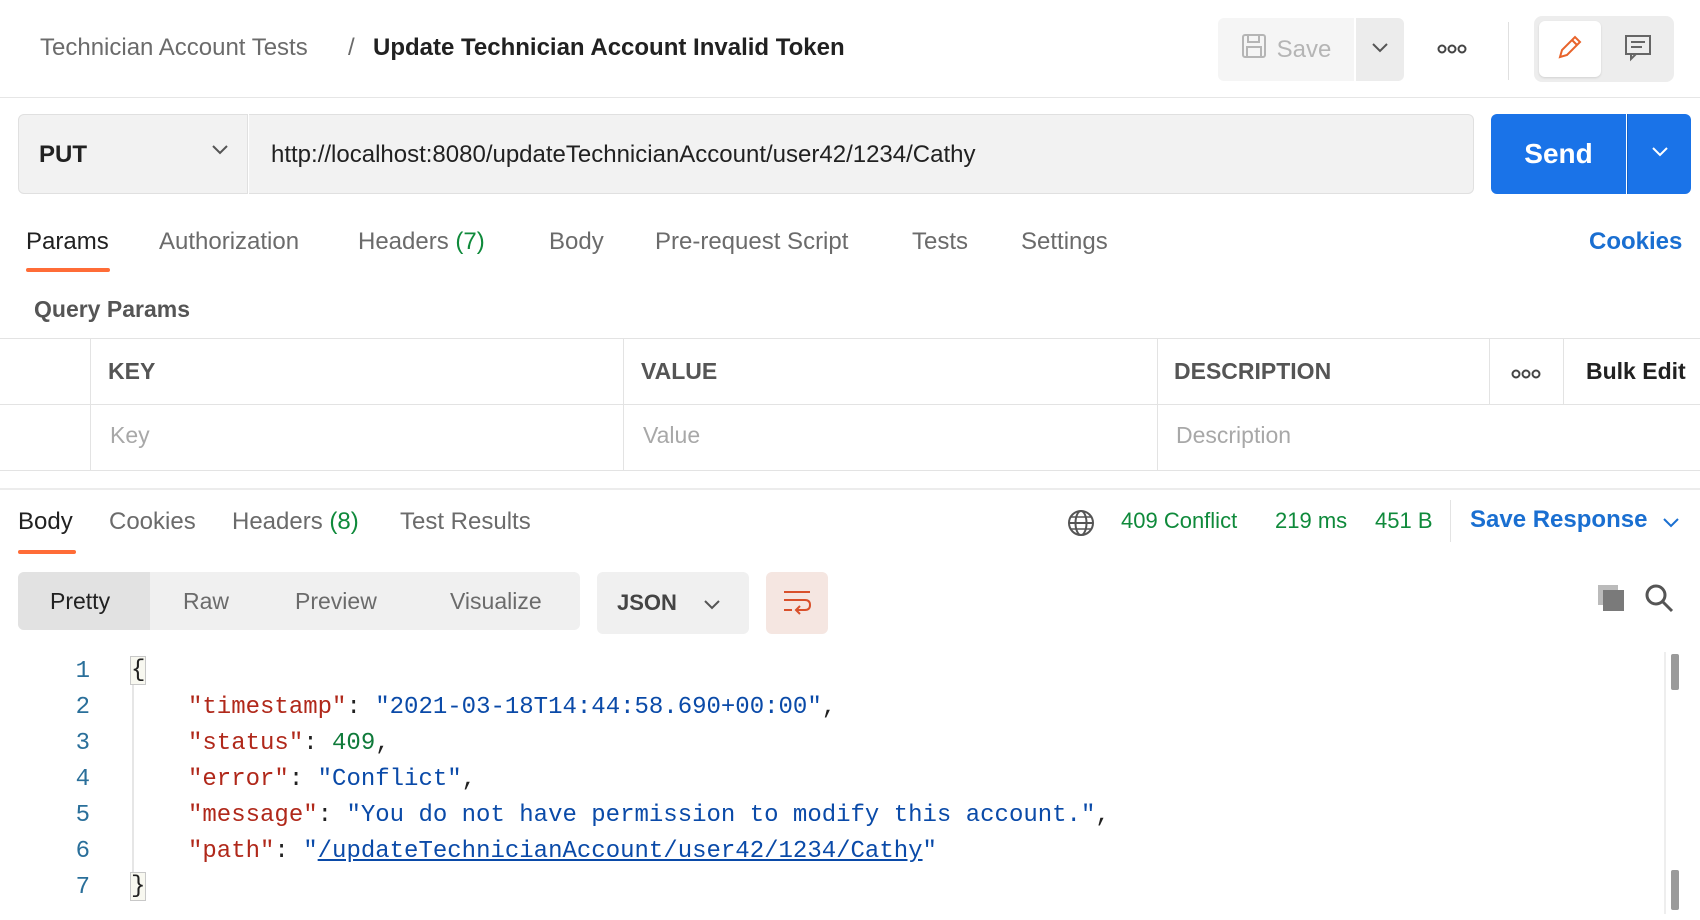 Image resolution: width=1700 pixels, height=920 pixels. I want to click on tab-params: Params, so click(67, 242).